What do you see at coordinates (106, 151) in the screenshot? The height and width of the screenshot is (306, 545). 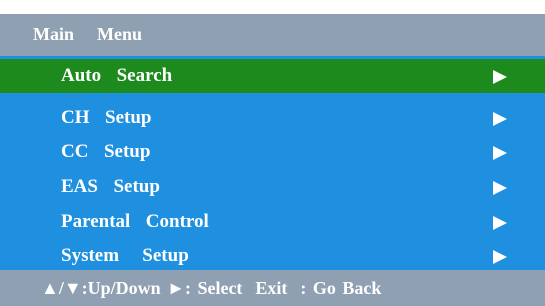 I see `menu-item-label: CC Setup` at bounding box center [106, 151].